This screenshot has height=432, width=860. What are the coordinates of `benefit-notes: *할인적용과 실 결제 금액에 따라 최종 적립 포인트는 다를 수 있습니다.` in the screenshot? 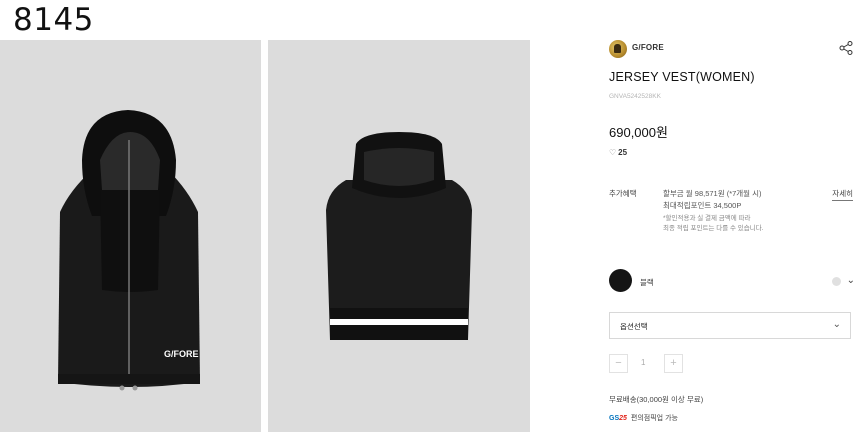 It's located at (713, 223).